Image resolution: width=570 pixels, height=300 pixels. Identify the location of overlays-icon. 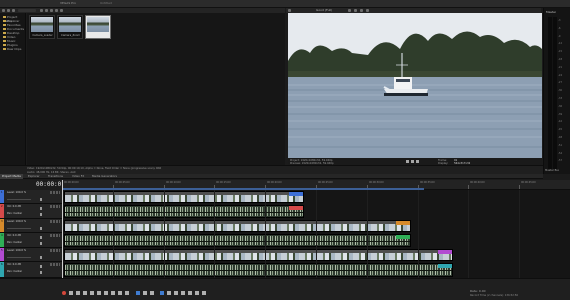
(355, 10).